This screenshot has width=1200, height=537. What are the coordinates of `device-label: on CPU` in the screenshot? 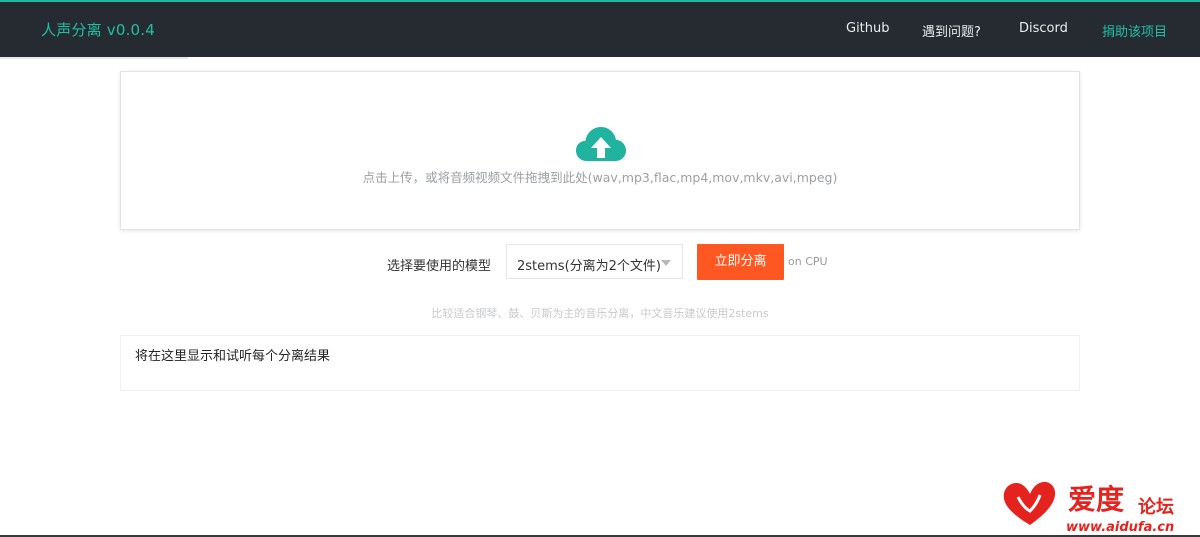 It's located at (808, 261).